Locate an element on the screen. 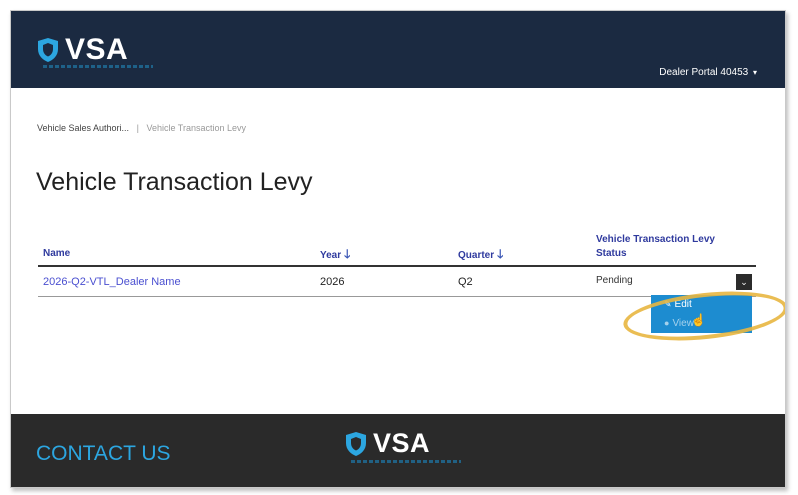 The image size is (798, 495). dealer-portal-menu: Dealer Portal 40453 ▾ is located at coordinates (708, 72).